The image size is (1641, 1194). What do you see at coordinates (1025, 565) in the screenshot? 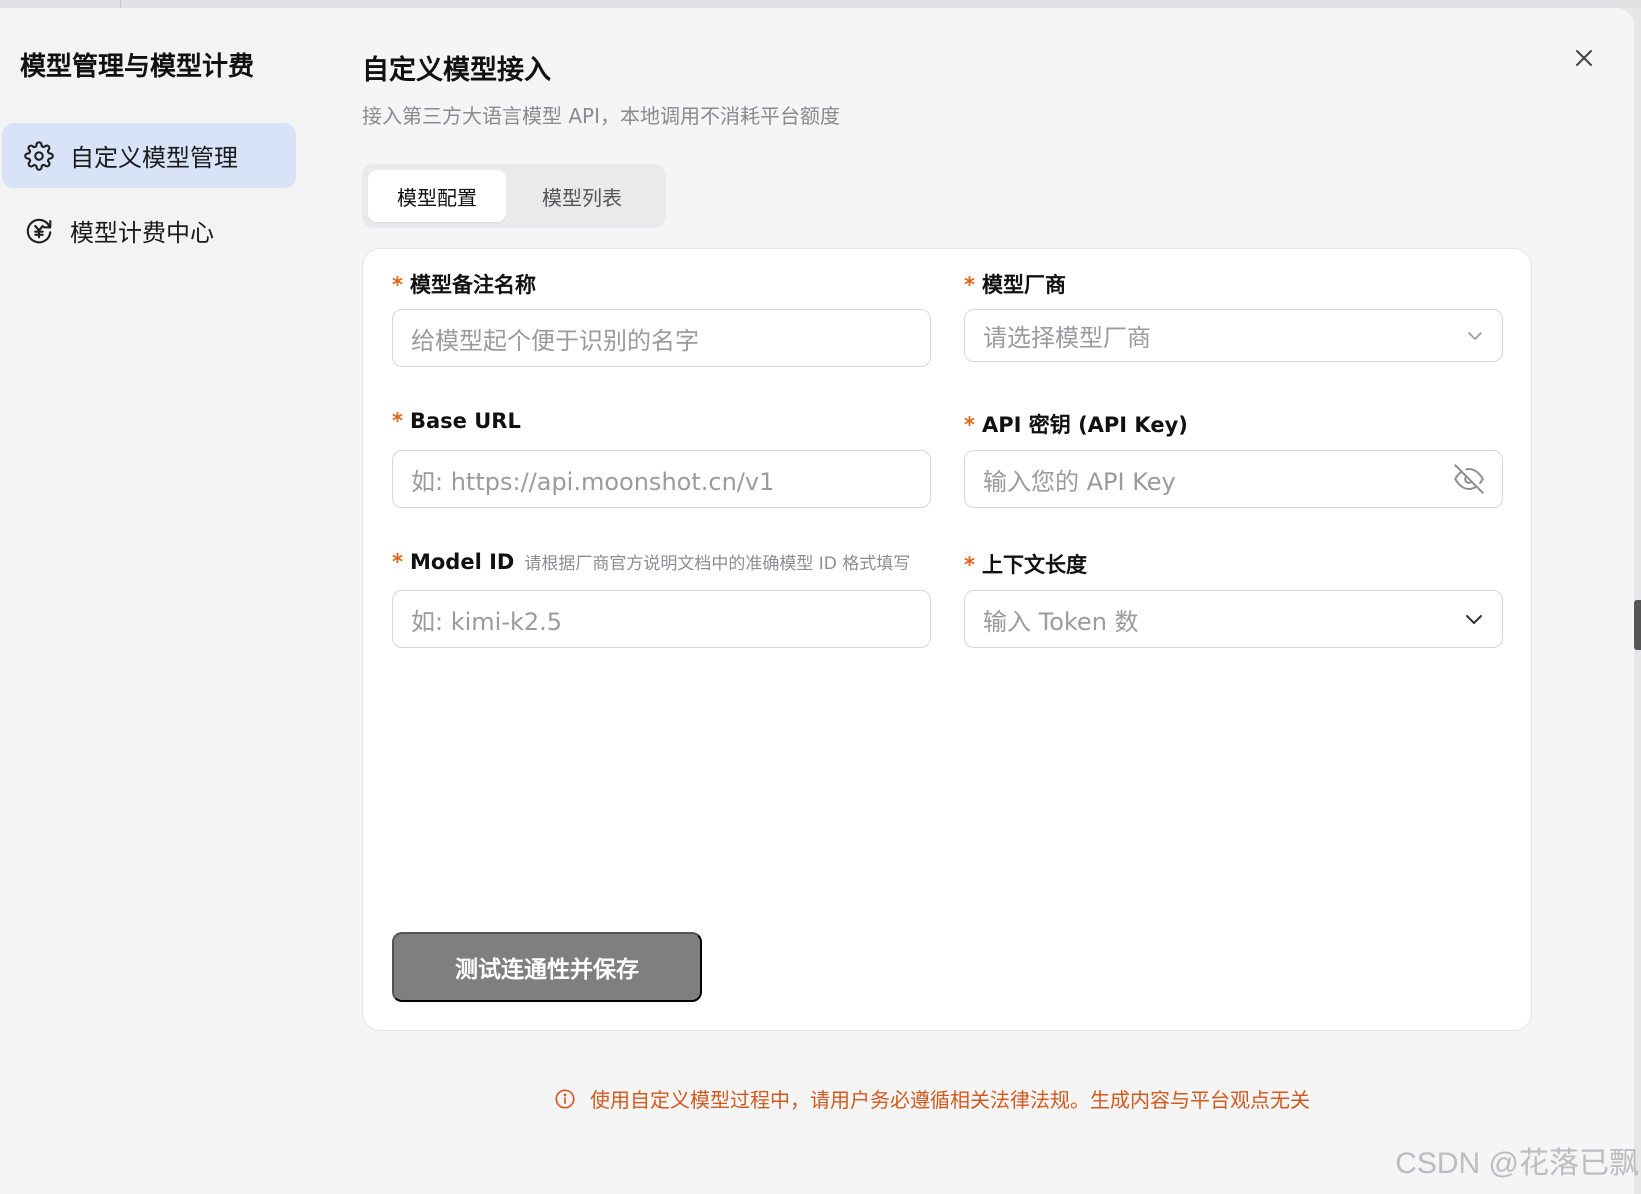
I see `context-length-label: * 上下文长度` at bounding box center [1025, 565].